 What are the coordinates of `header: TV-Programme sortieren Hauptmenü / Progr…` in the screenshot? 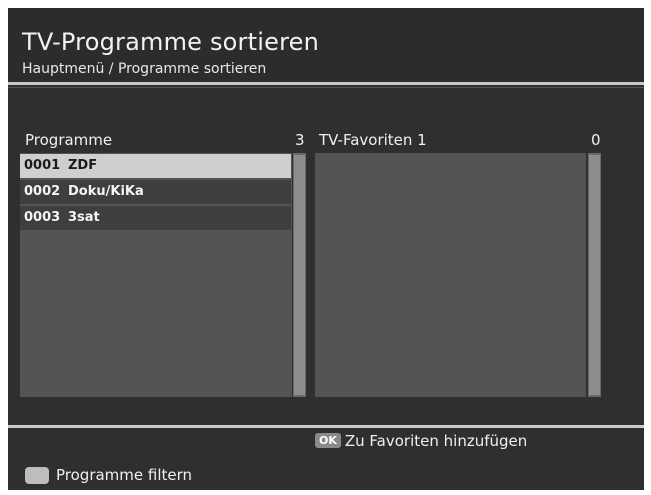 It's located at (326, 45).